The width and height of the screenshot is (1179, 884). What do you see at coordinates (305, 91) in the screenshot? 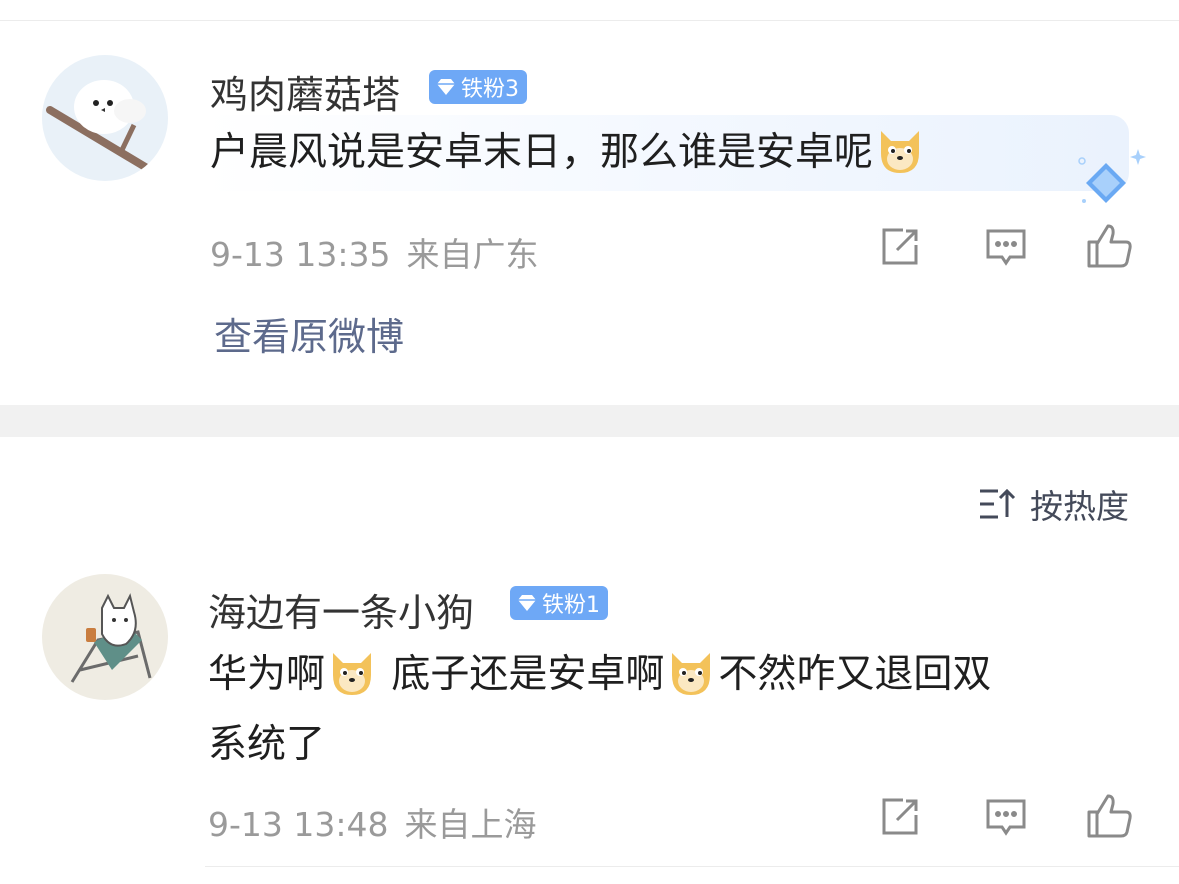
I see `username: 鸡肉蘑菇塔` at bounding box center [305, 91].